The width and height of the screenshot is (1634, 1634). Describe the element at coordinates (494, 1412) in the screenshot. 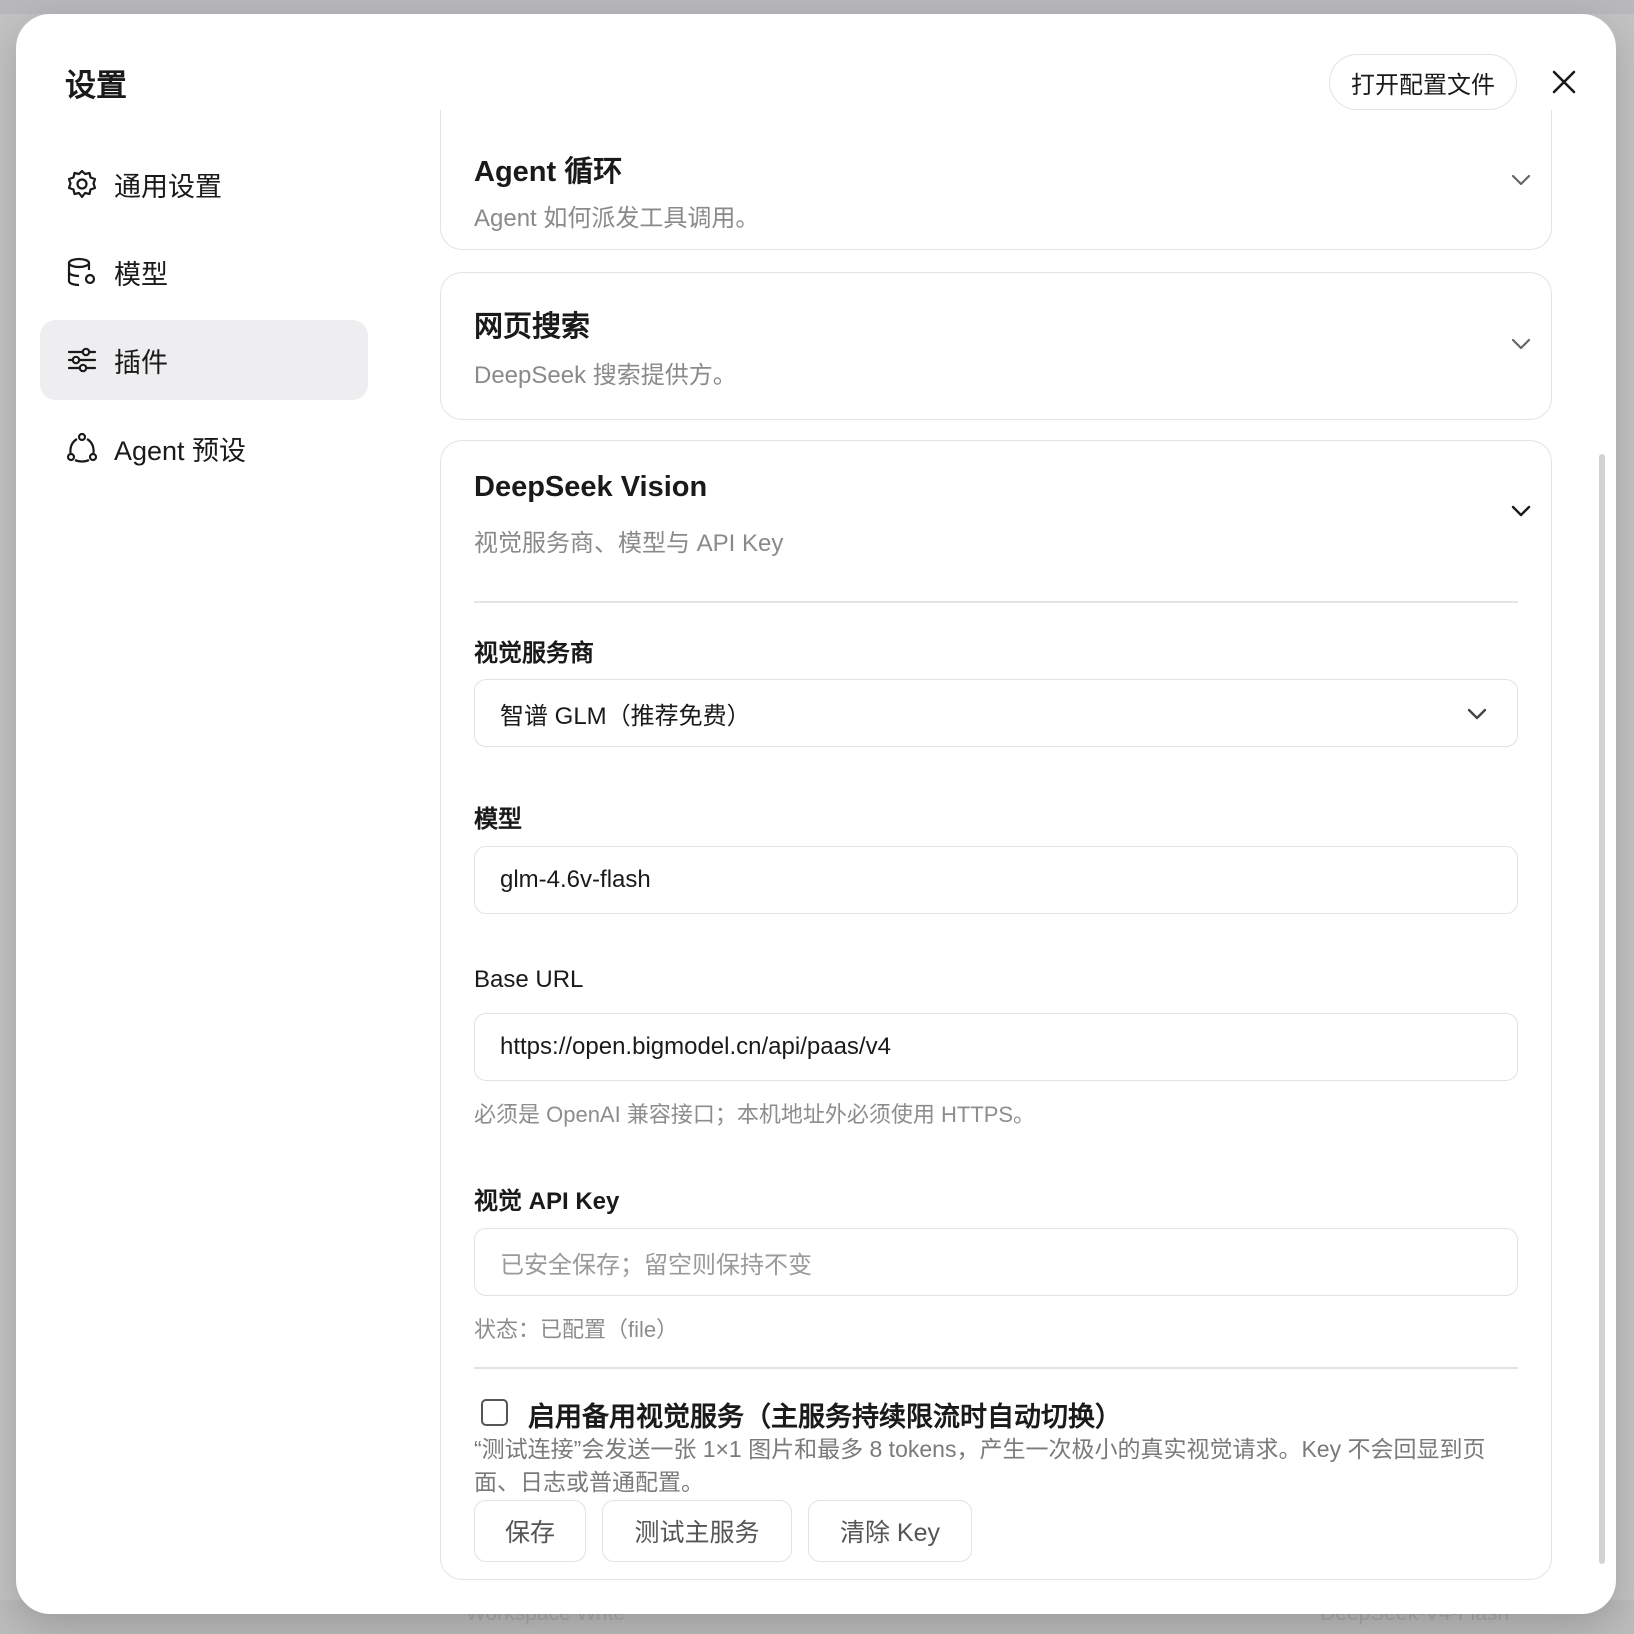

I see `fallback-checkbox` at that location.